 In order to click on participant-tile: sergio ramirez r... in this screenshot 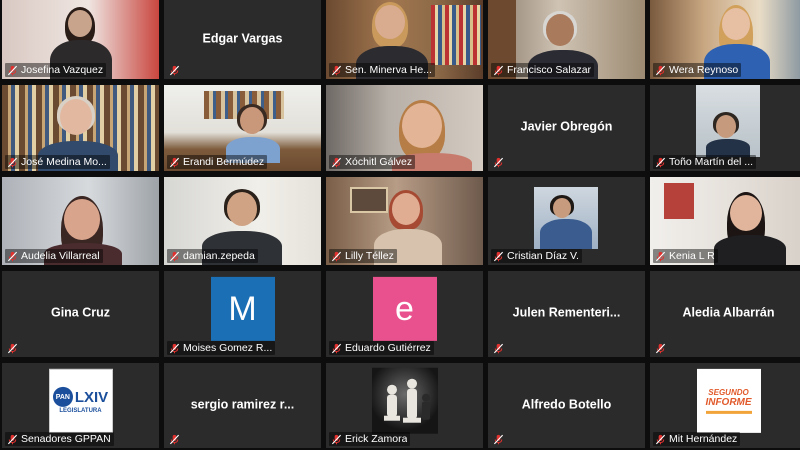, I will do `click(242, 405)`.